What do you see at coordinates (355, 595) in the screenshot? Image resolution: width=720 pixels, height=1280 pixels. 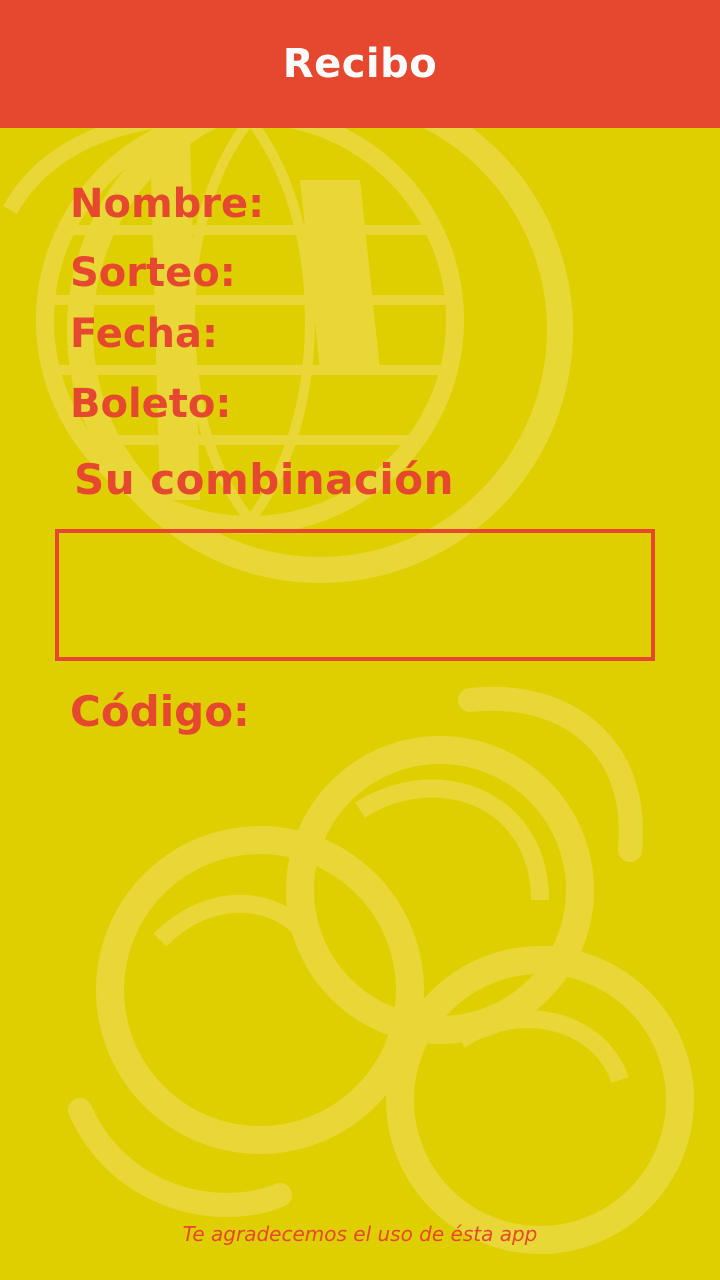 I see `combinacion-box` at bounding box center [355, 595].